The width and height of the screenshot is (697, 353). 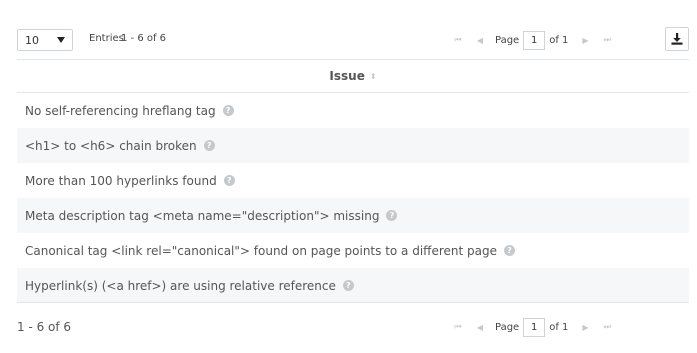 I want to click on table-row: <h1> to <h6> chain broken ?, so click(x=353, y=145).